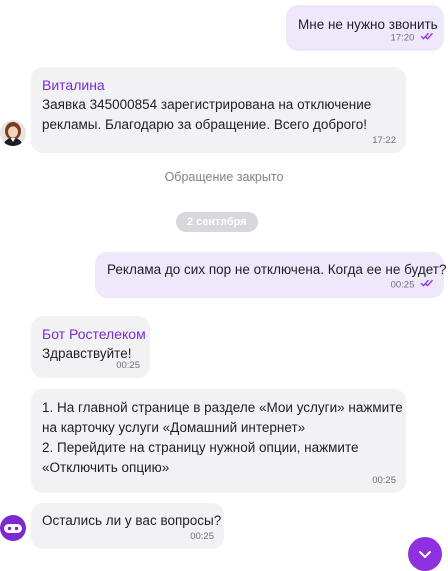 The image size is (448, 571). I want to click on sender-name: Бот Ростелеком, so click(94, 334).